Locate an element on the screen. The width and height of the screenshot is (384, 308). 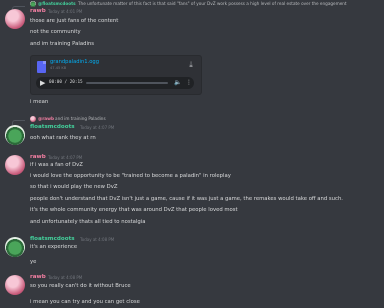
message-text: so you really can't do it without Bruce is located at coordinates (80, 286).